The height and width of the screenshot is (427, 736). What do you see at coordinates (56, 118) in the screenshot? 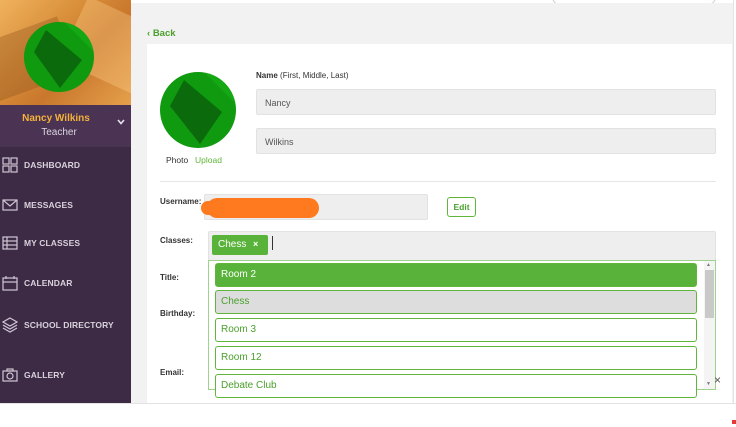
I see `profile-name: Nancy Wilkins` at bounding box center [56, 118].